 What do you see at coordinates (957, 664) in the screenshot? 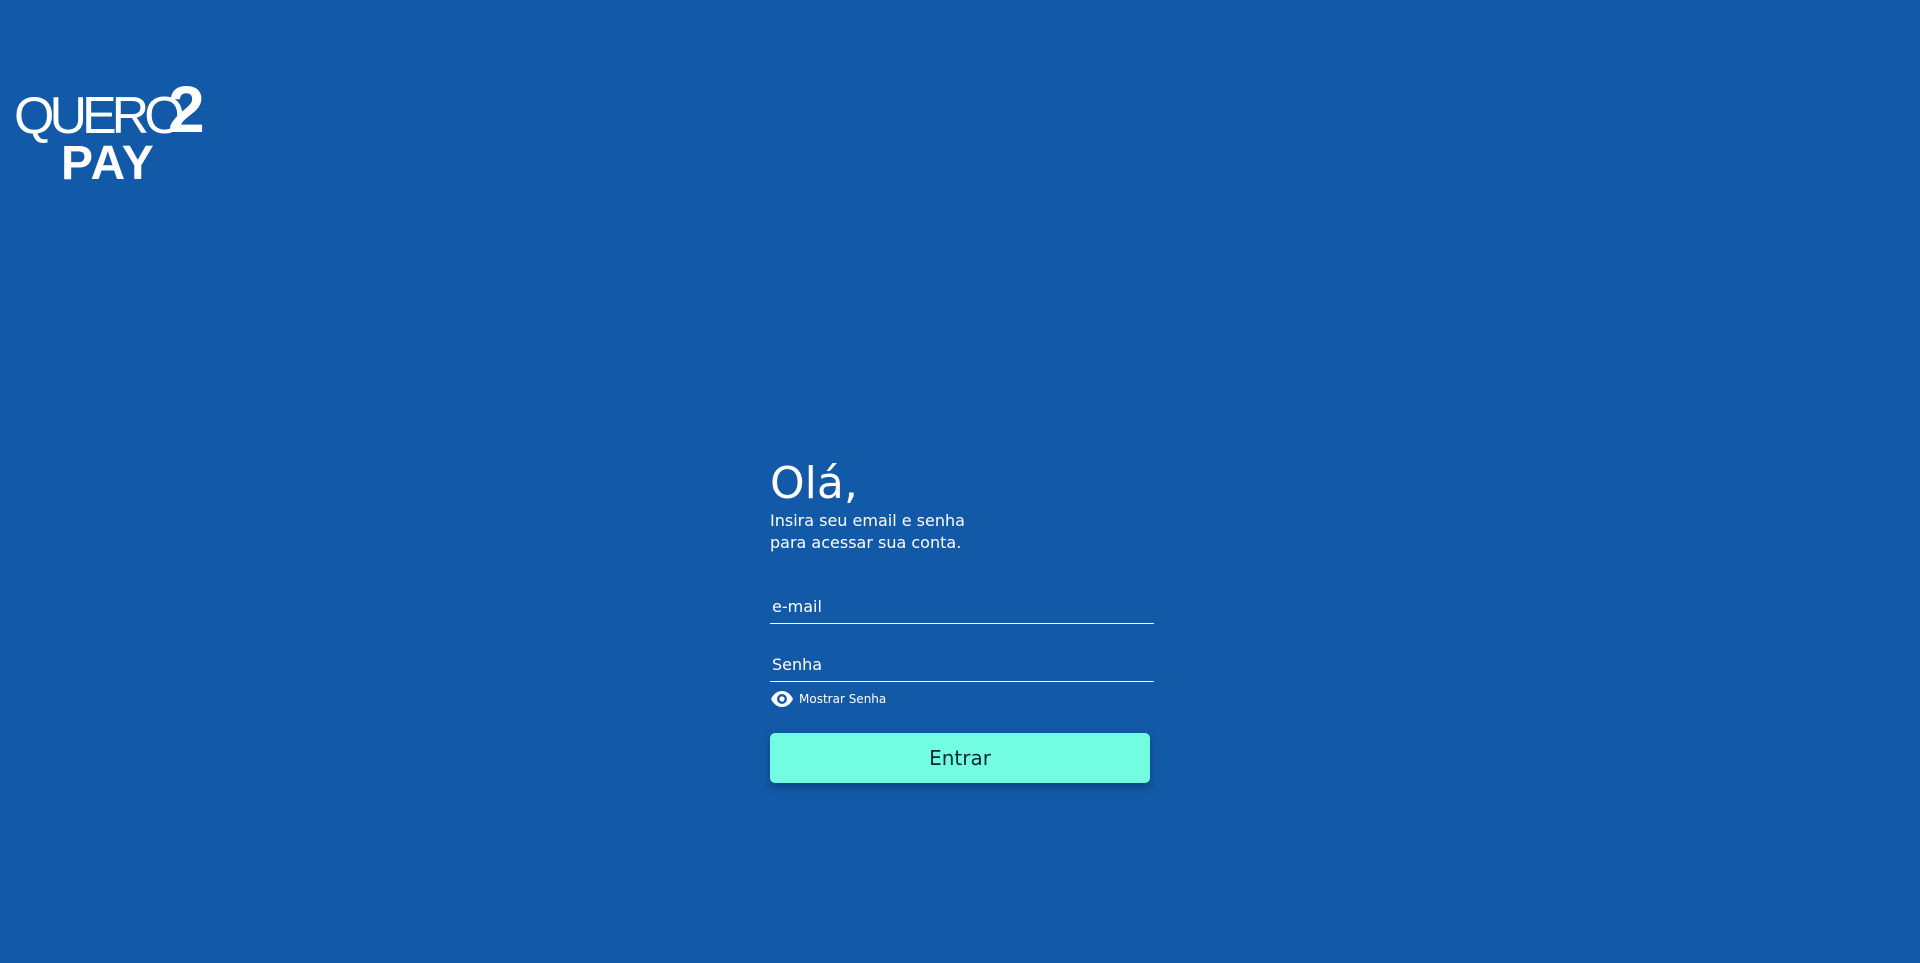
I see `password-field` at bounding box center [957, 664].